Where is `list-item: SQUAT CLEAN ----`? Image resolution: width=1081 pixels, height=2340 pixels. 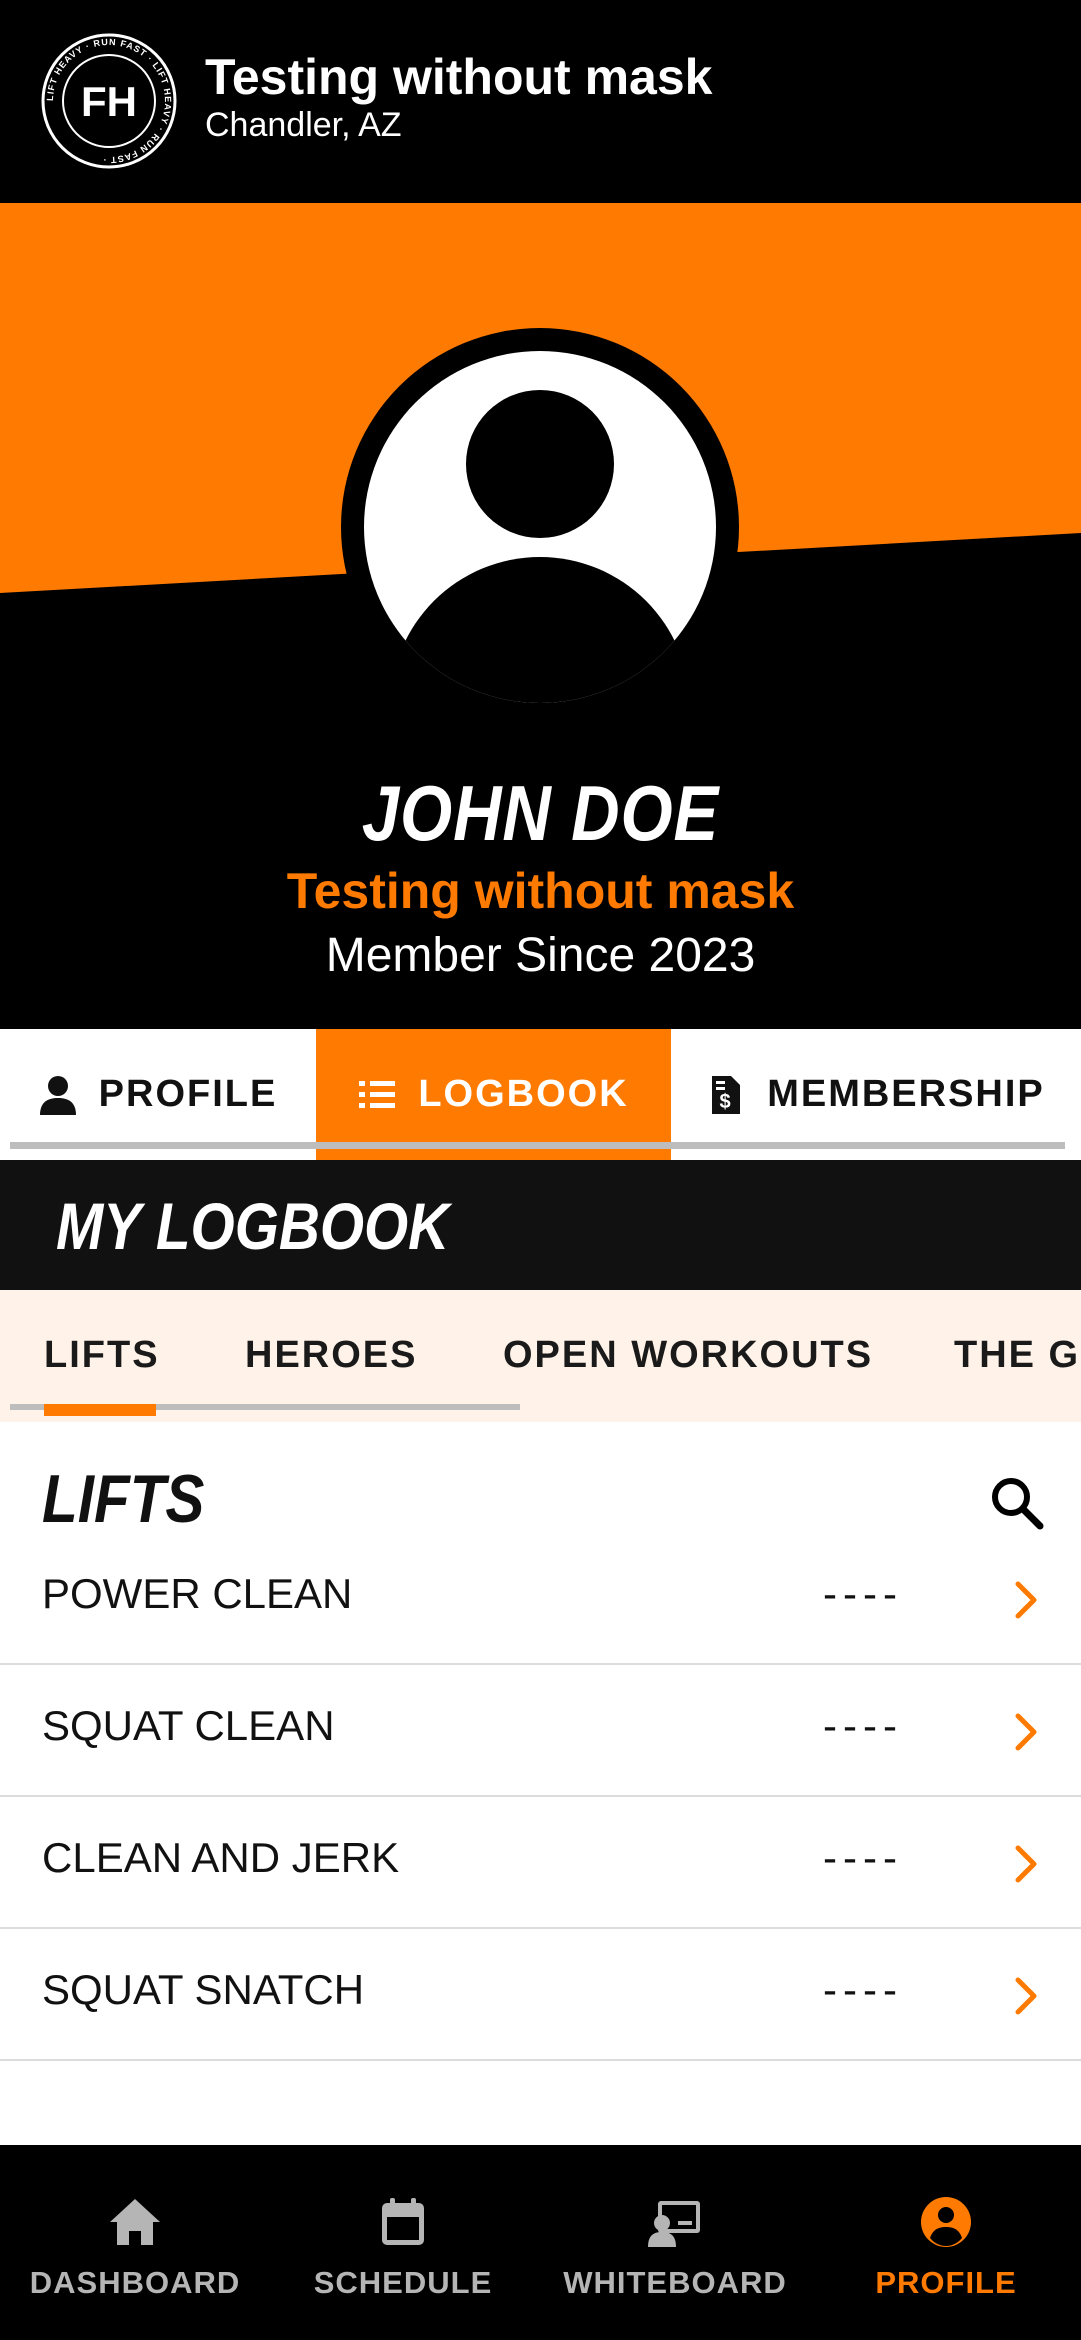
list-item: SQUAT CLEAN ---- is located at coordinates (540, 1730).